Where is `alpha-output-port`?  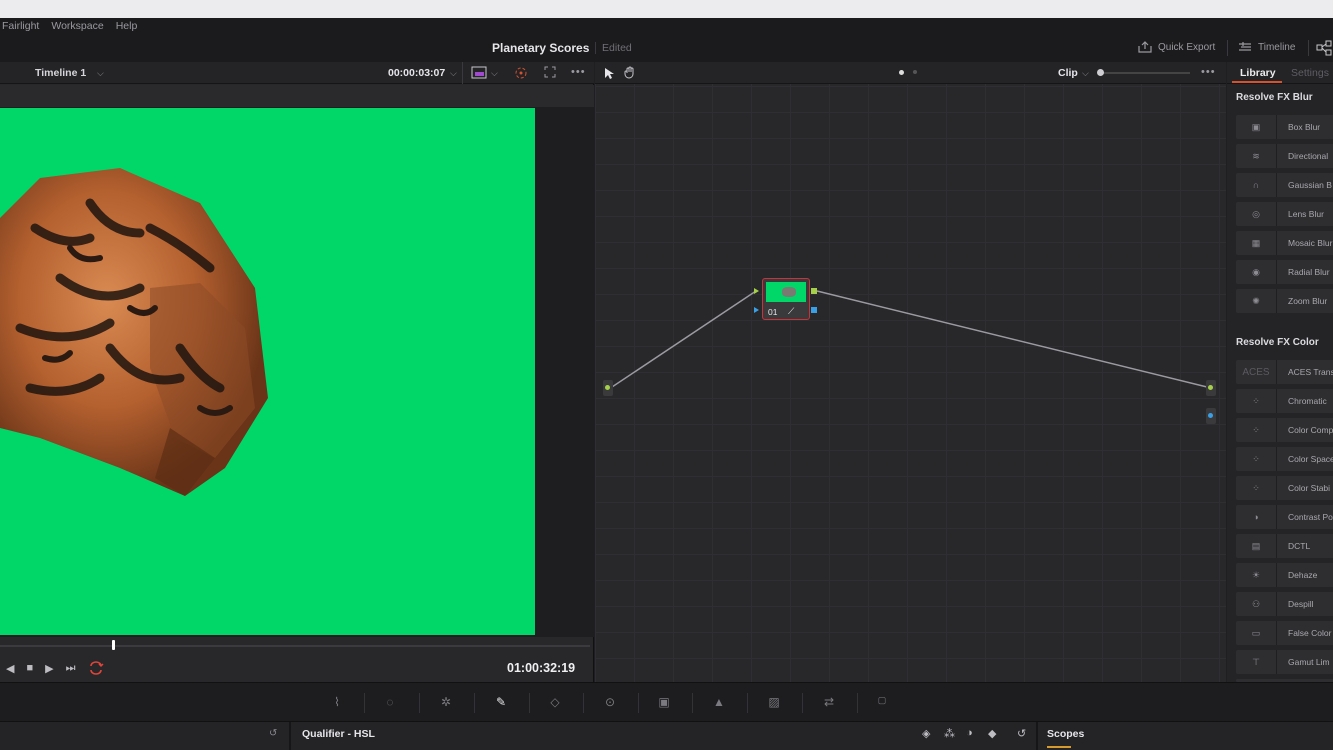 alpha-output-port is located at coordinates (1211, 416).